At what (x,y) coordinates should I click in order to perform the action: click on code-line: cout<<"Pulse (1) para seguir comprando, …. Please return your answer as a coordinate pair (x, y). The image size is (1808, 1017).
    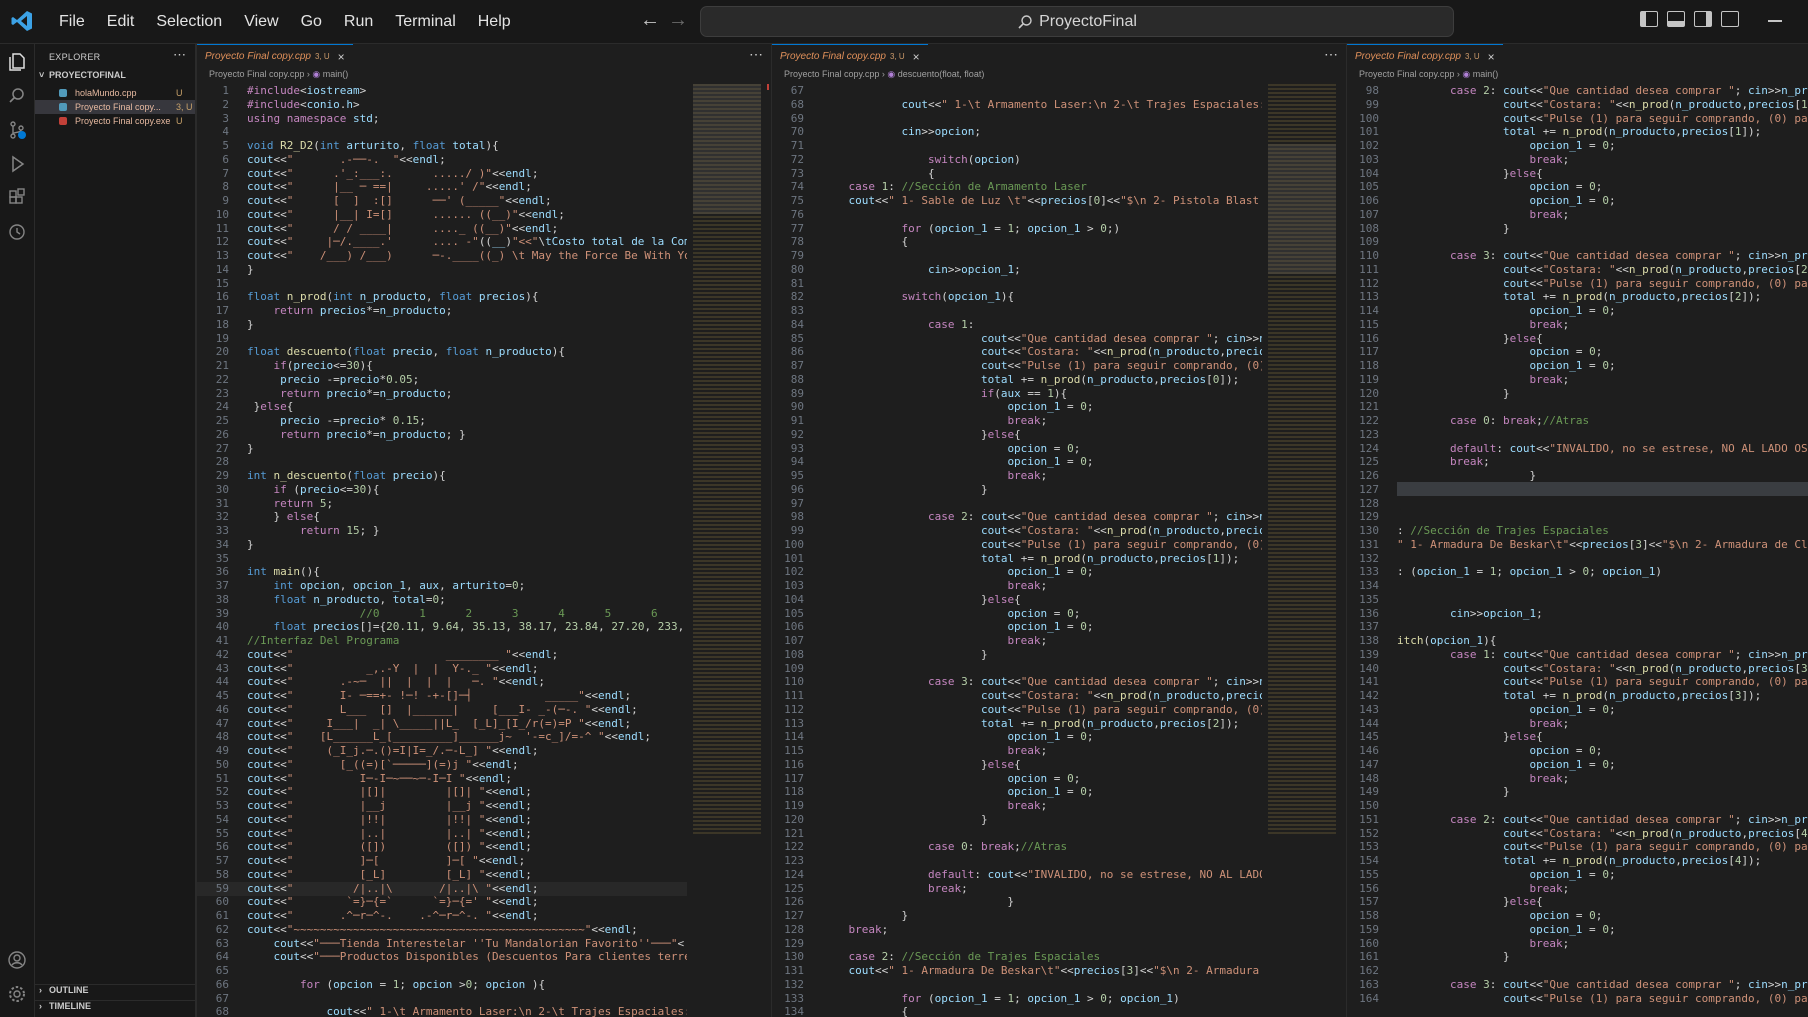
    Looking at the image, I should click on (1655, 998).